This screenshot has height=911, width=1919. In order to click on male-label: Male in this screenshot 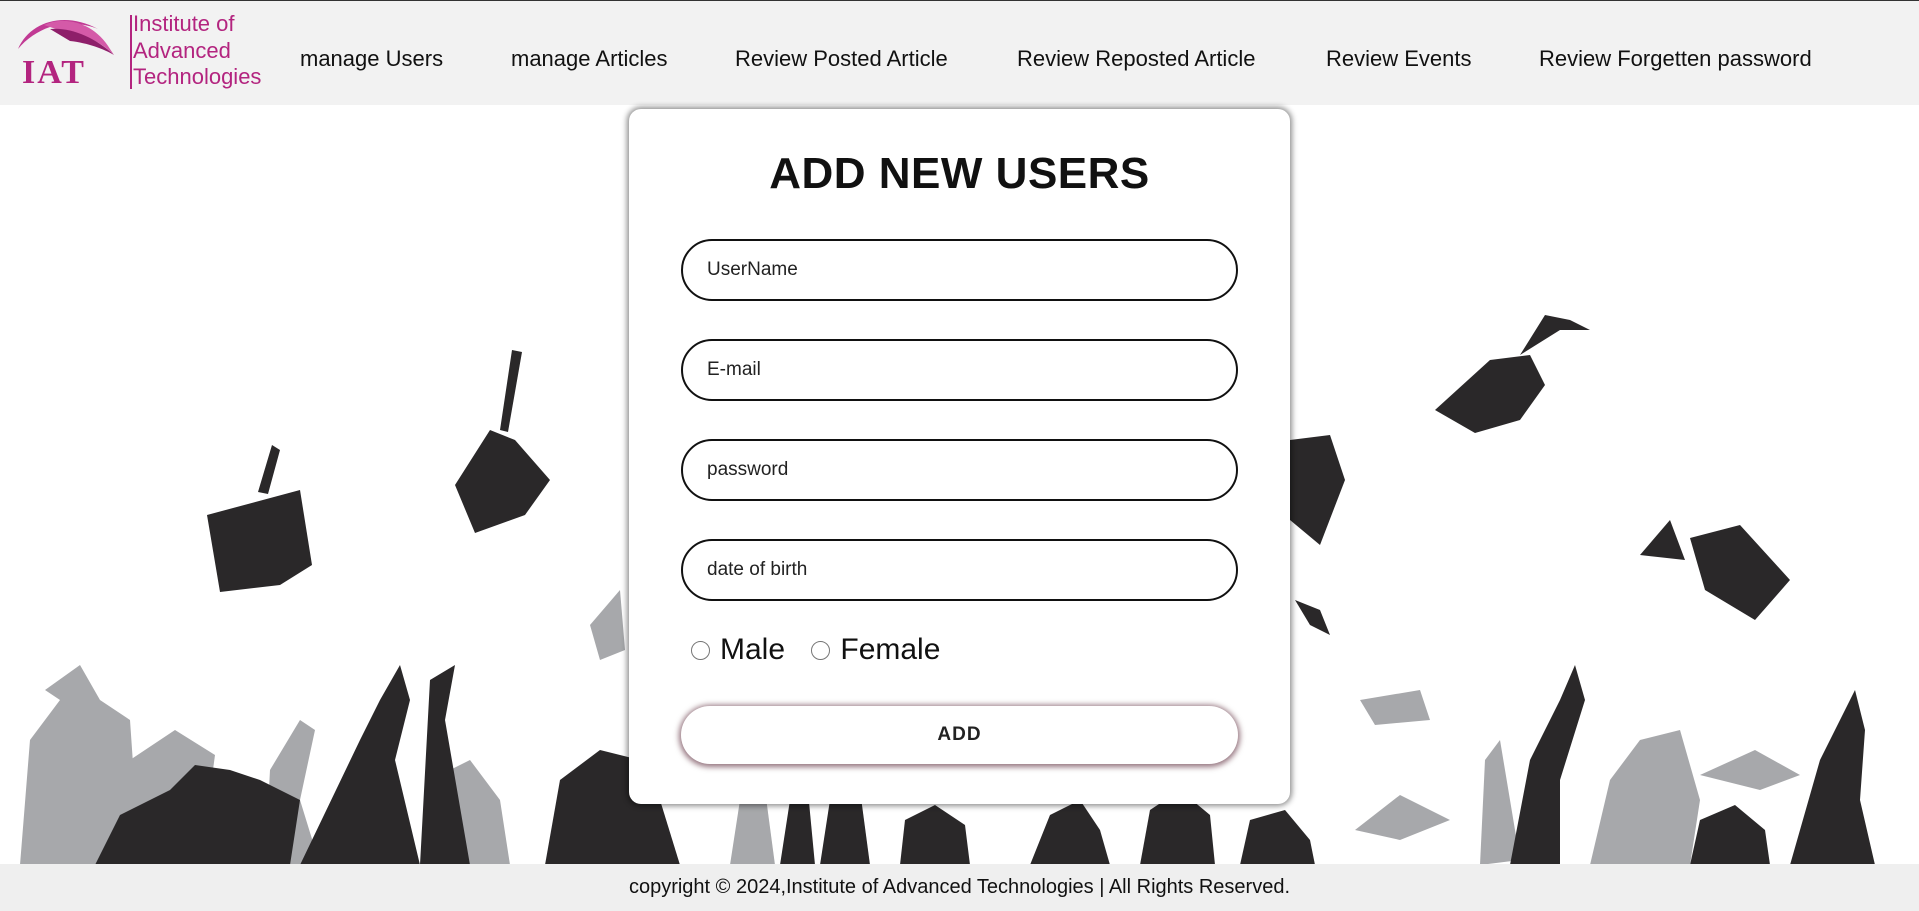, I will do `click(753, 649)`.